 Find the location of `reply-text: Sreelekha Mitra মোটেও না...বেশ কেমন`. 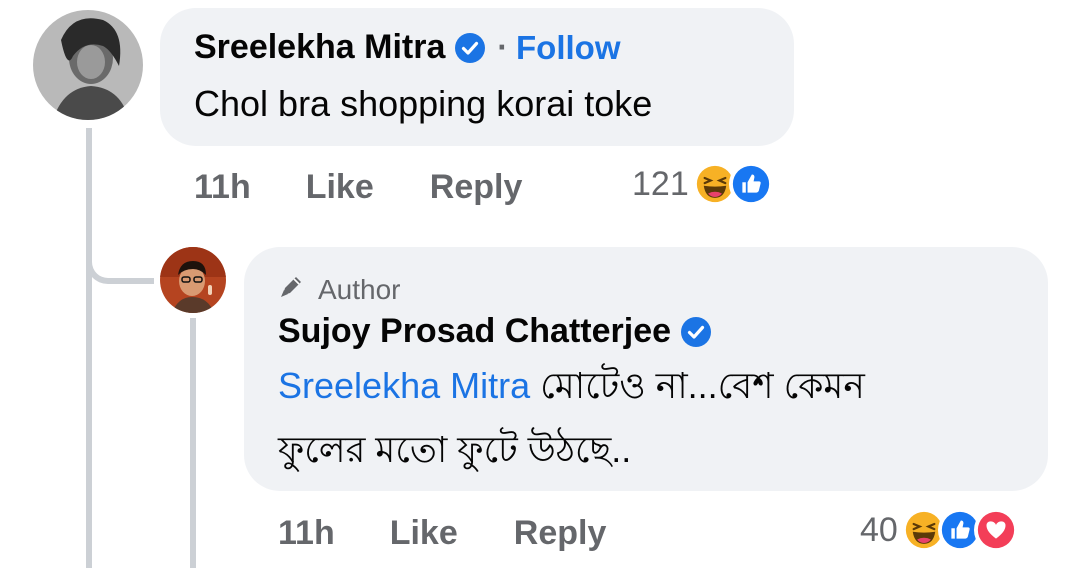

reply-text: Sreelekha Mitra মোটেও না...বেশ কেমন is located at coordinates (571, 386).